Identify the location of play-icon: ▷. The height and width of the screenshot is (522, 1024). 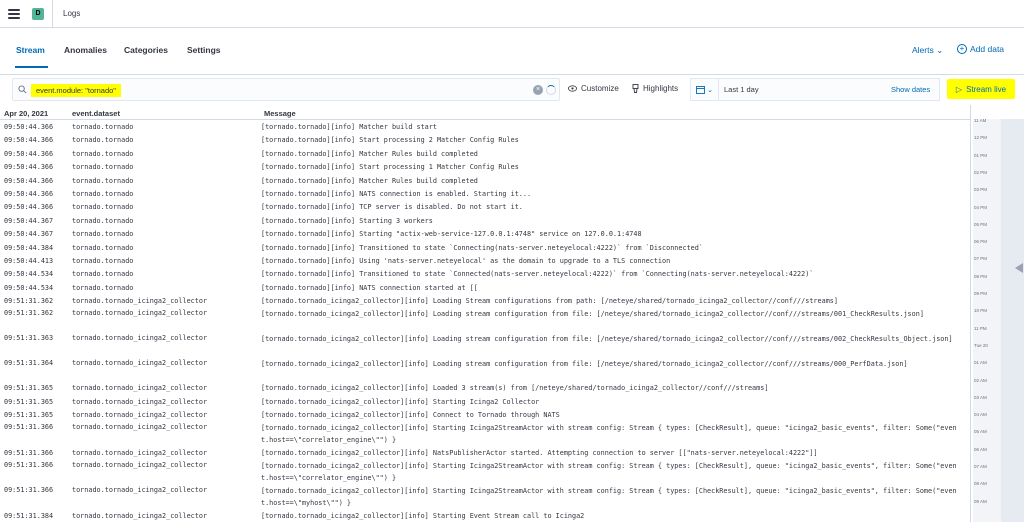
(959, 89).